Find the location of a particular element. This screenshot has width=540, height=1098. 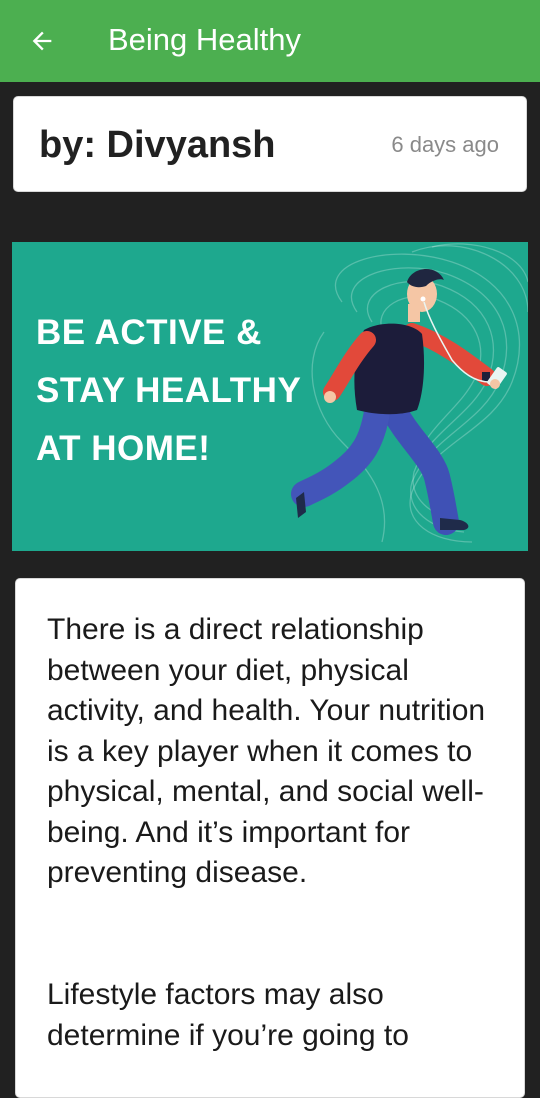

back-button is located at coordinates (42, 41).